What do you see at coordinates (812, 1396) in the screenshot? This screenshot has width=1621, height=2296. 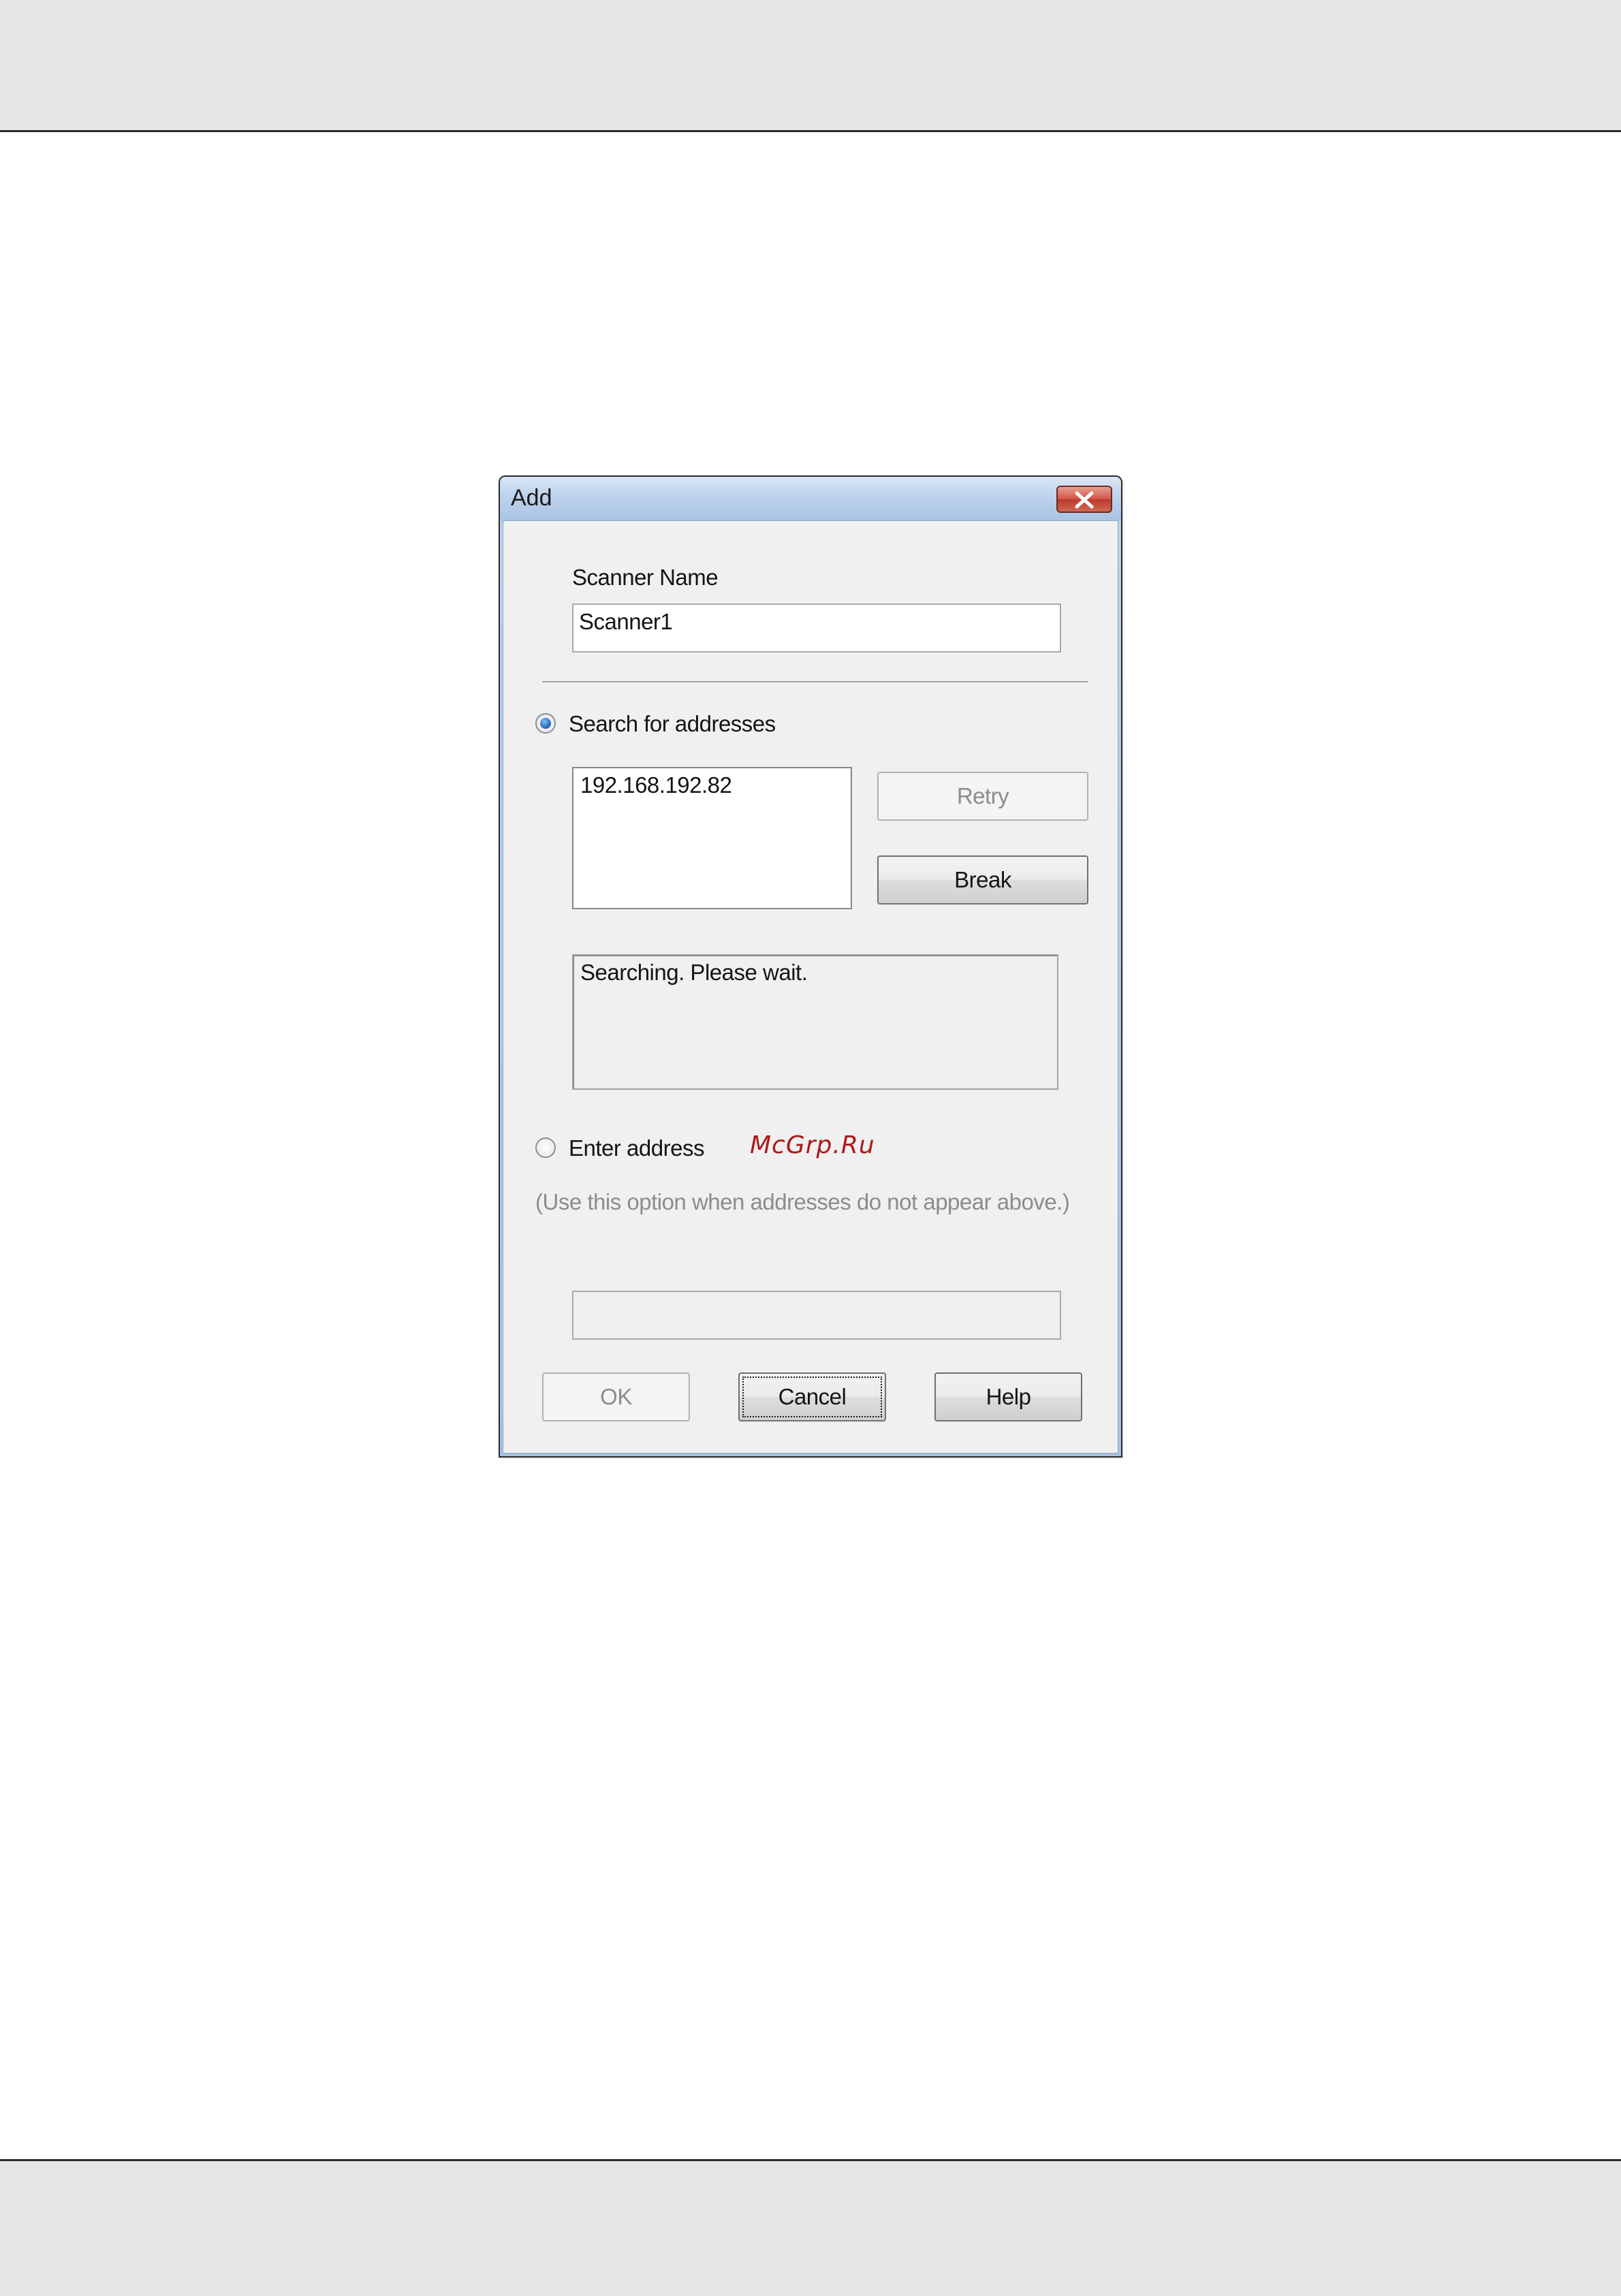 I see `cancel-button: Cancel` at bounding box center [812, 1396].